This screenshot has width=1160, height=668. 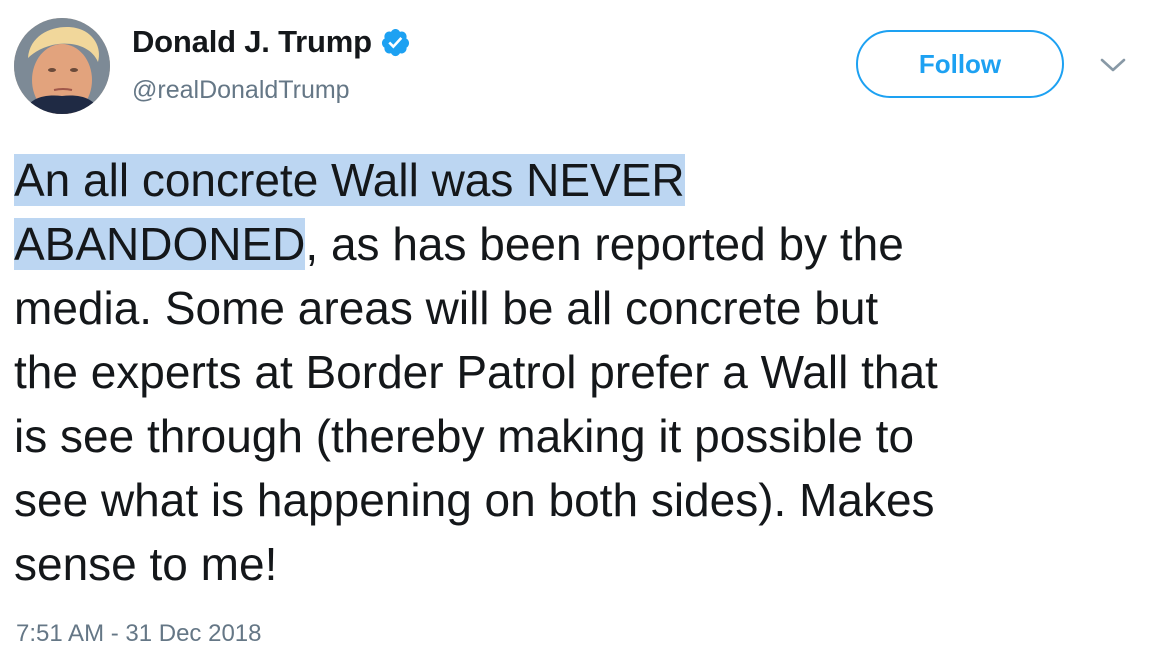 I want to click on author-handle: @realDonaldTrump, so click(x=241, y=90).